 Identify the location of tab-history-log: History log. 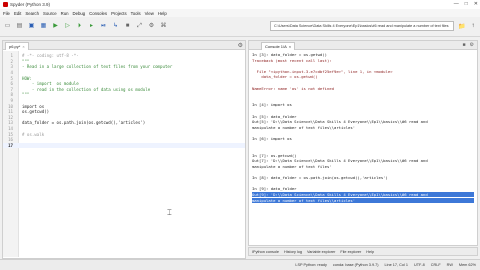
(293, 252).